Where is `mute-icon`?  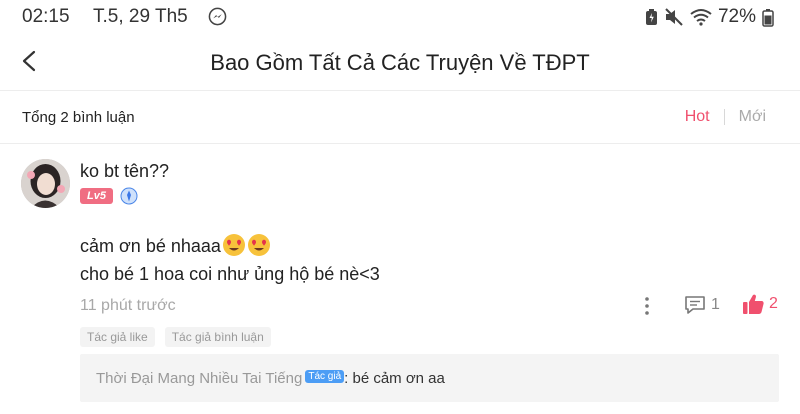
mute-icon is located at coordinates (674, 17).